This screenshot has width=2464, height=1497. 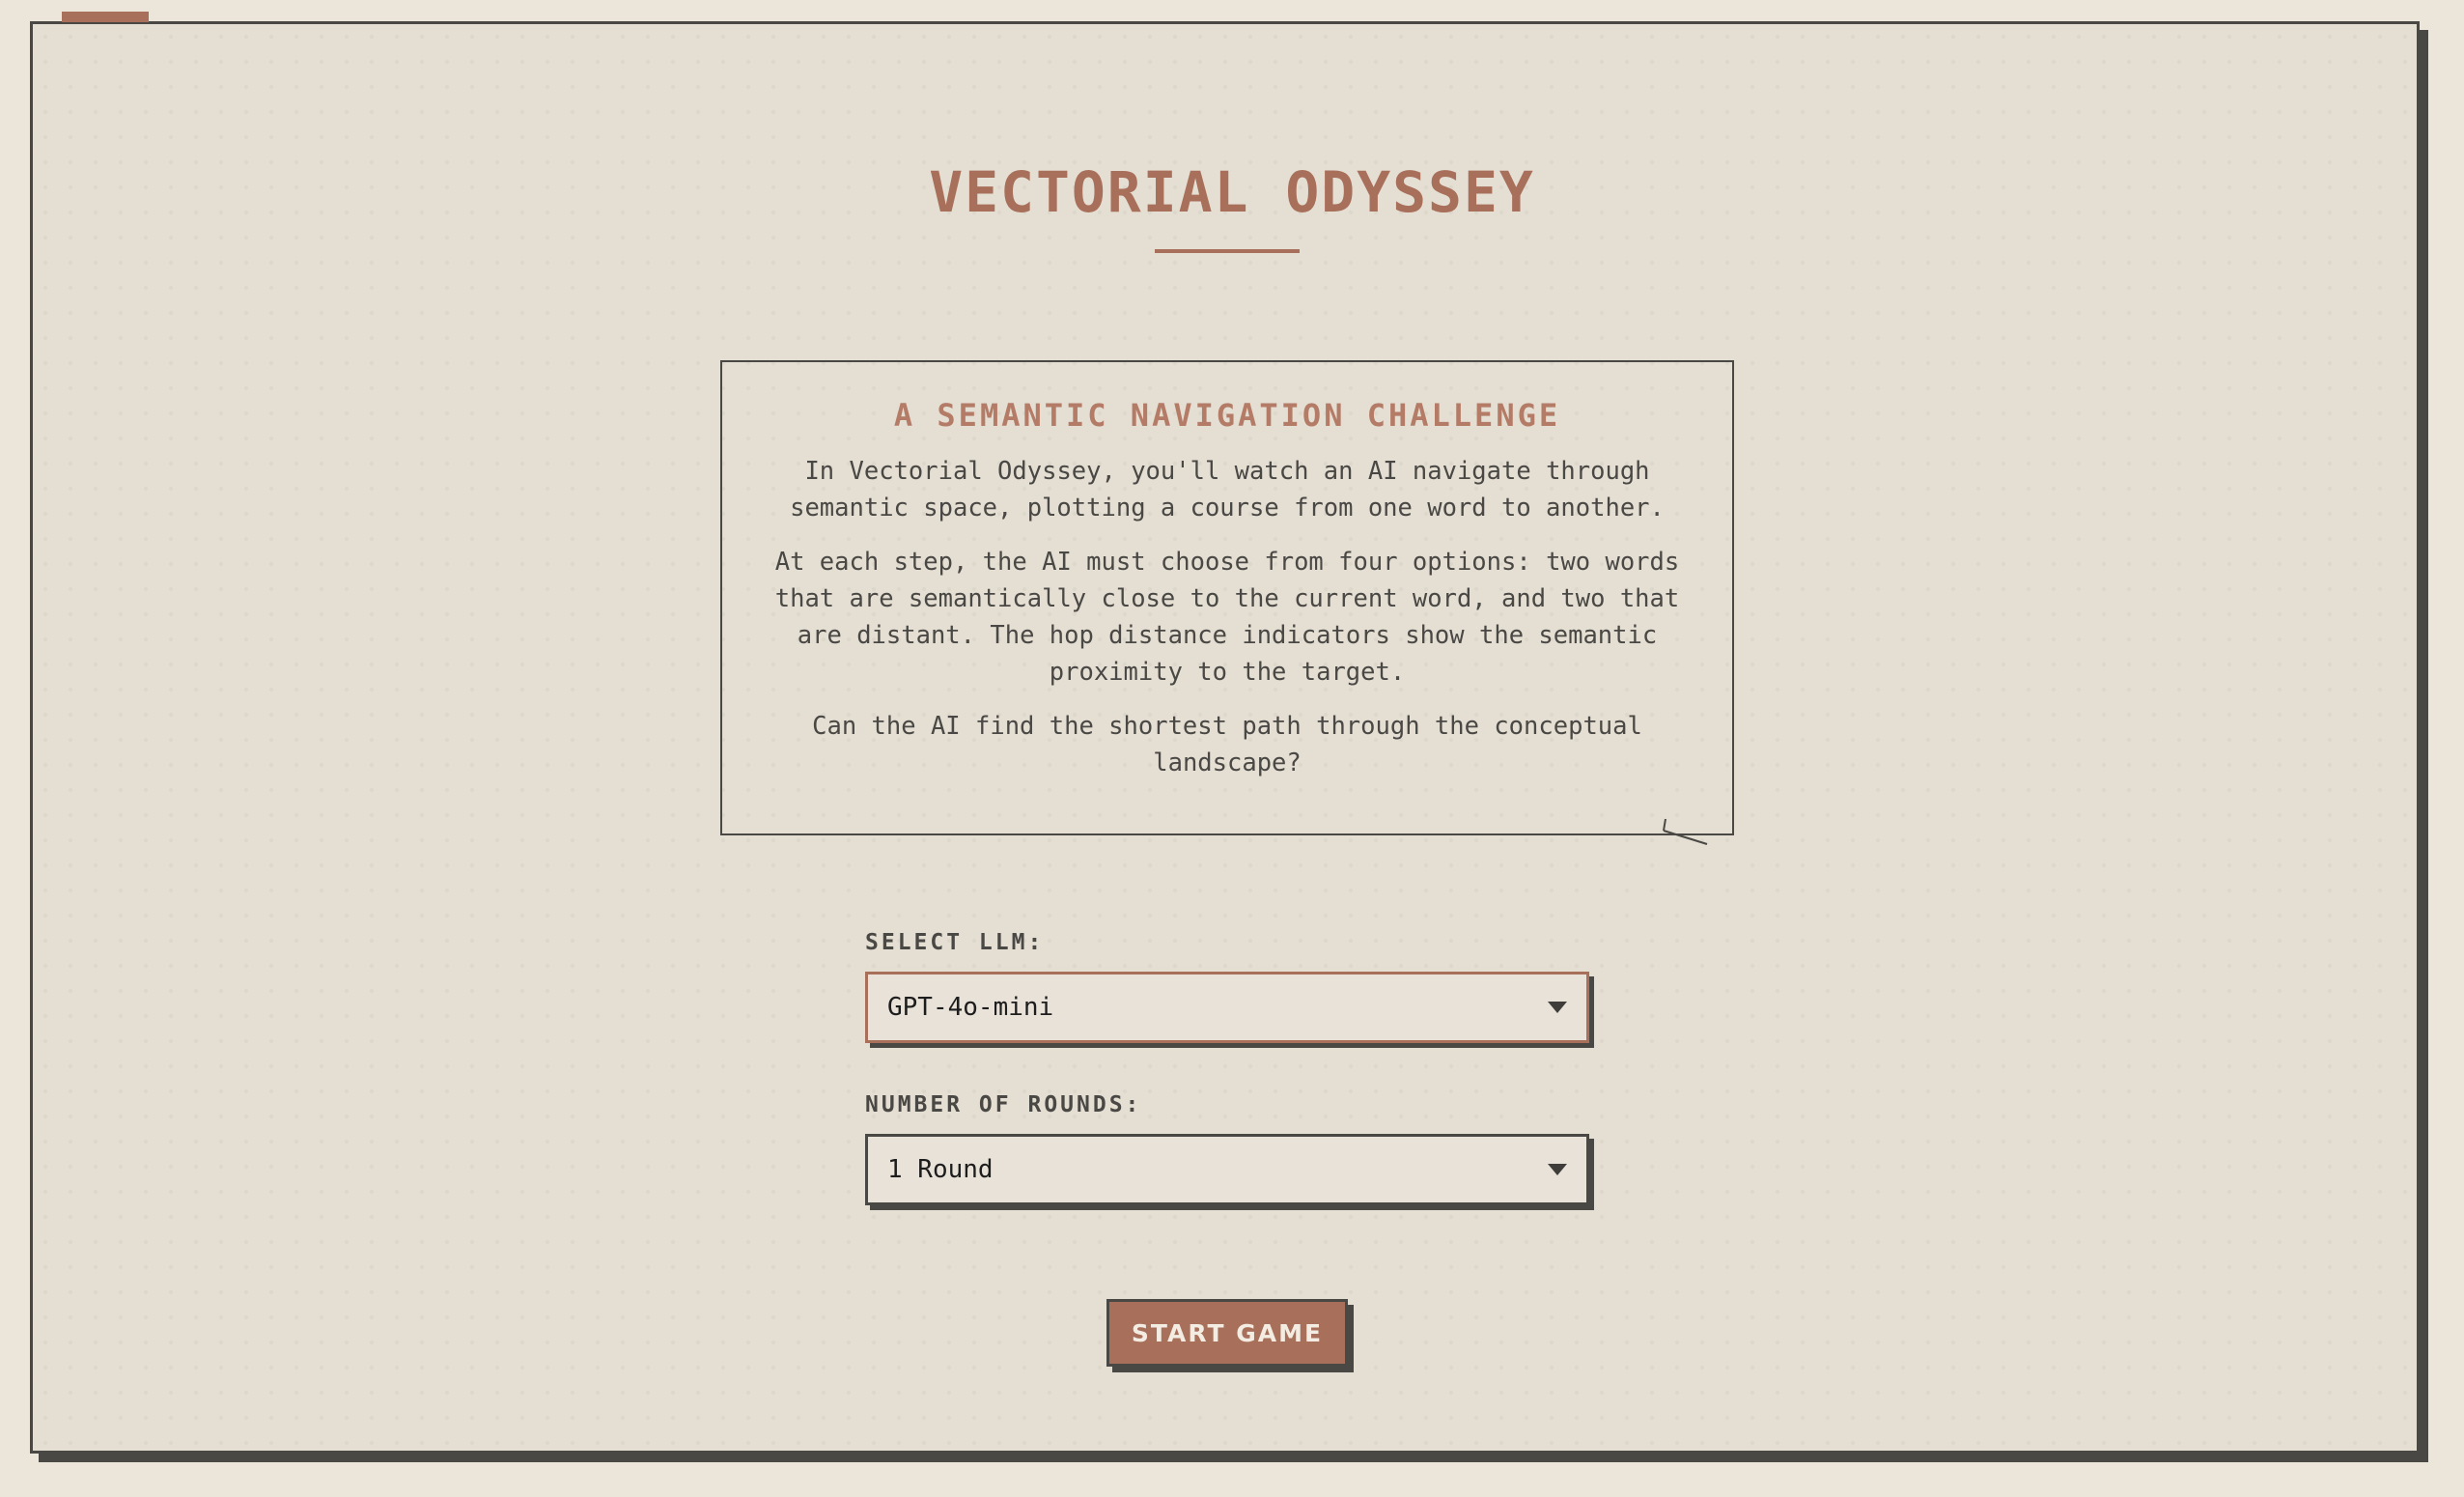 What do you see at coordinates (1232, 192) in the screenshot?
I see `page-title: VECTORIAL ODYSSEY` at bounding box center [1232, 192].